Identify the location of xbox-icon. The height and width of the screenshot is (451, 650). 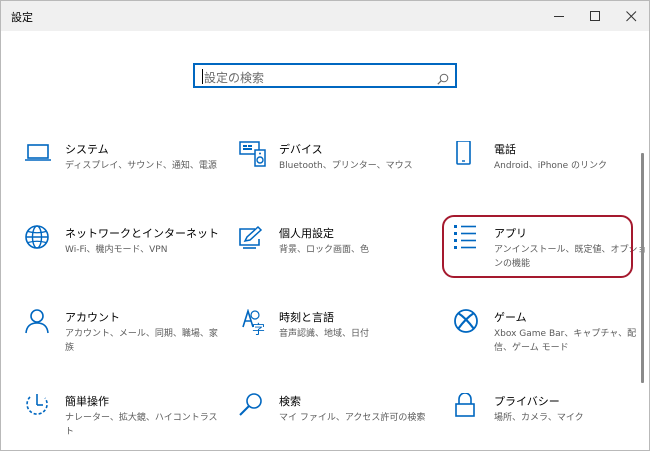
(470, 325).